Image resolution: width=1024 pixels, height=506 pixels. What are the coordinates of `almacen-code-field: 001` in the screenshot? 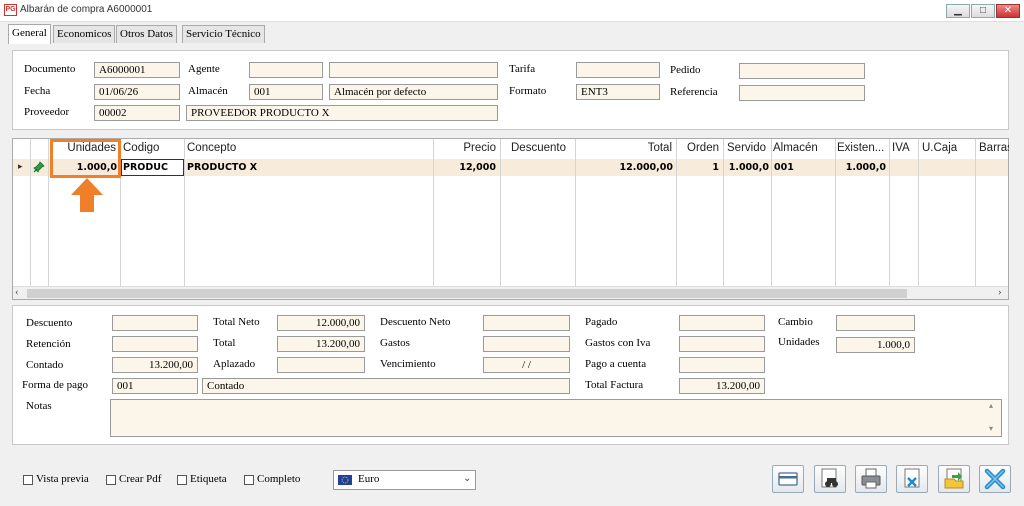 It's located at (286, 92).